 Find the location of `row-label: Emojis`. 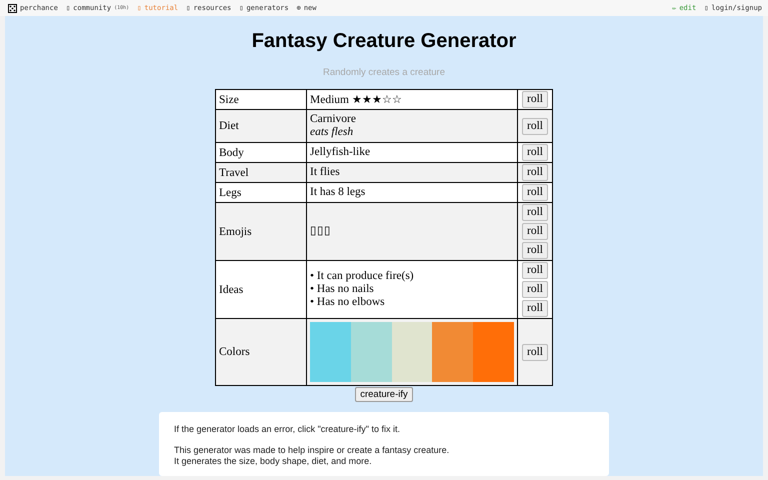

row-label: Emojis is located at coordinates (235, 232).